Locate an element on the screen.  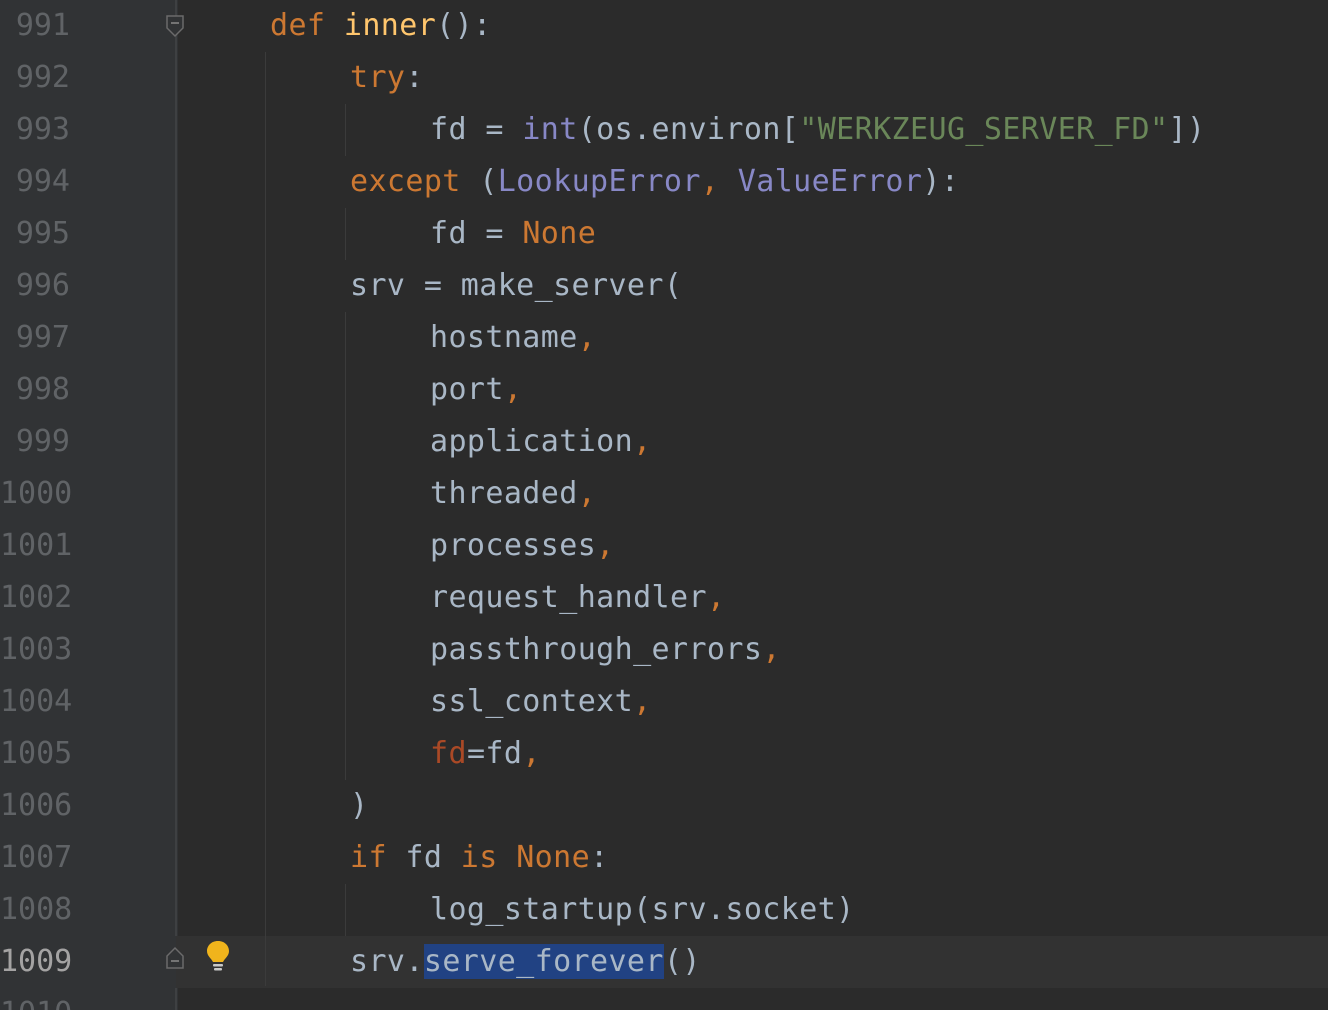
code-token: fd = is located at coordinates (476, 233).